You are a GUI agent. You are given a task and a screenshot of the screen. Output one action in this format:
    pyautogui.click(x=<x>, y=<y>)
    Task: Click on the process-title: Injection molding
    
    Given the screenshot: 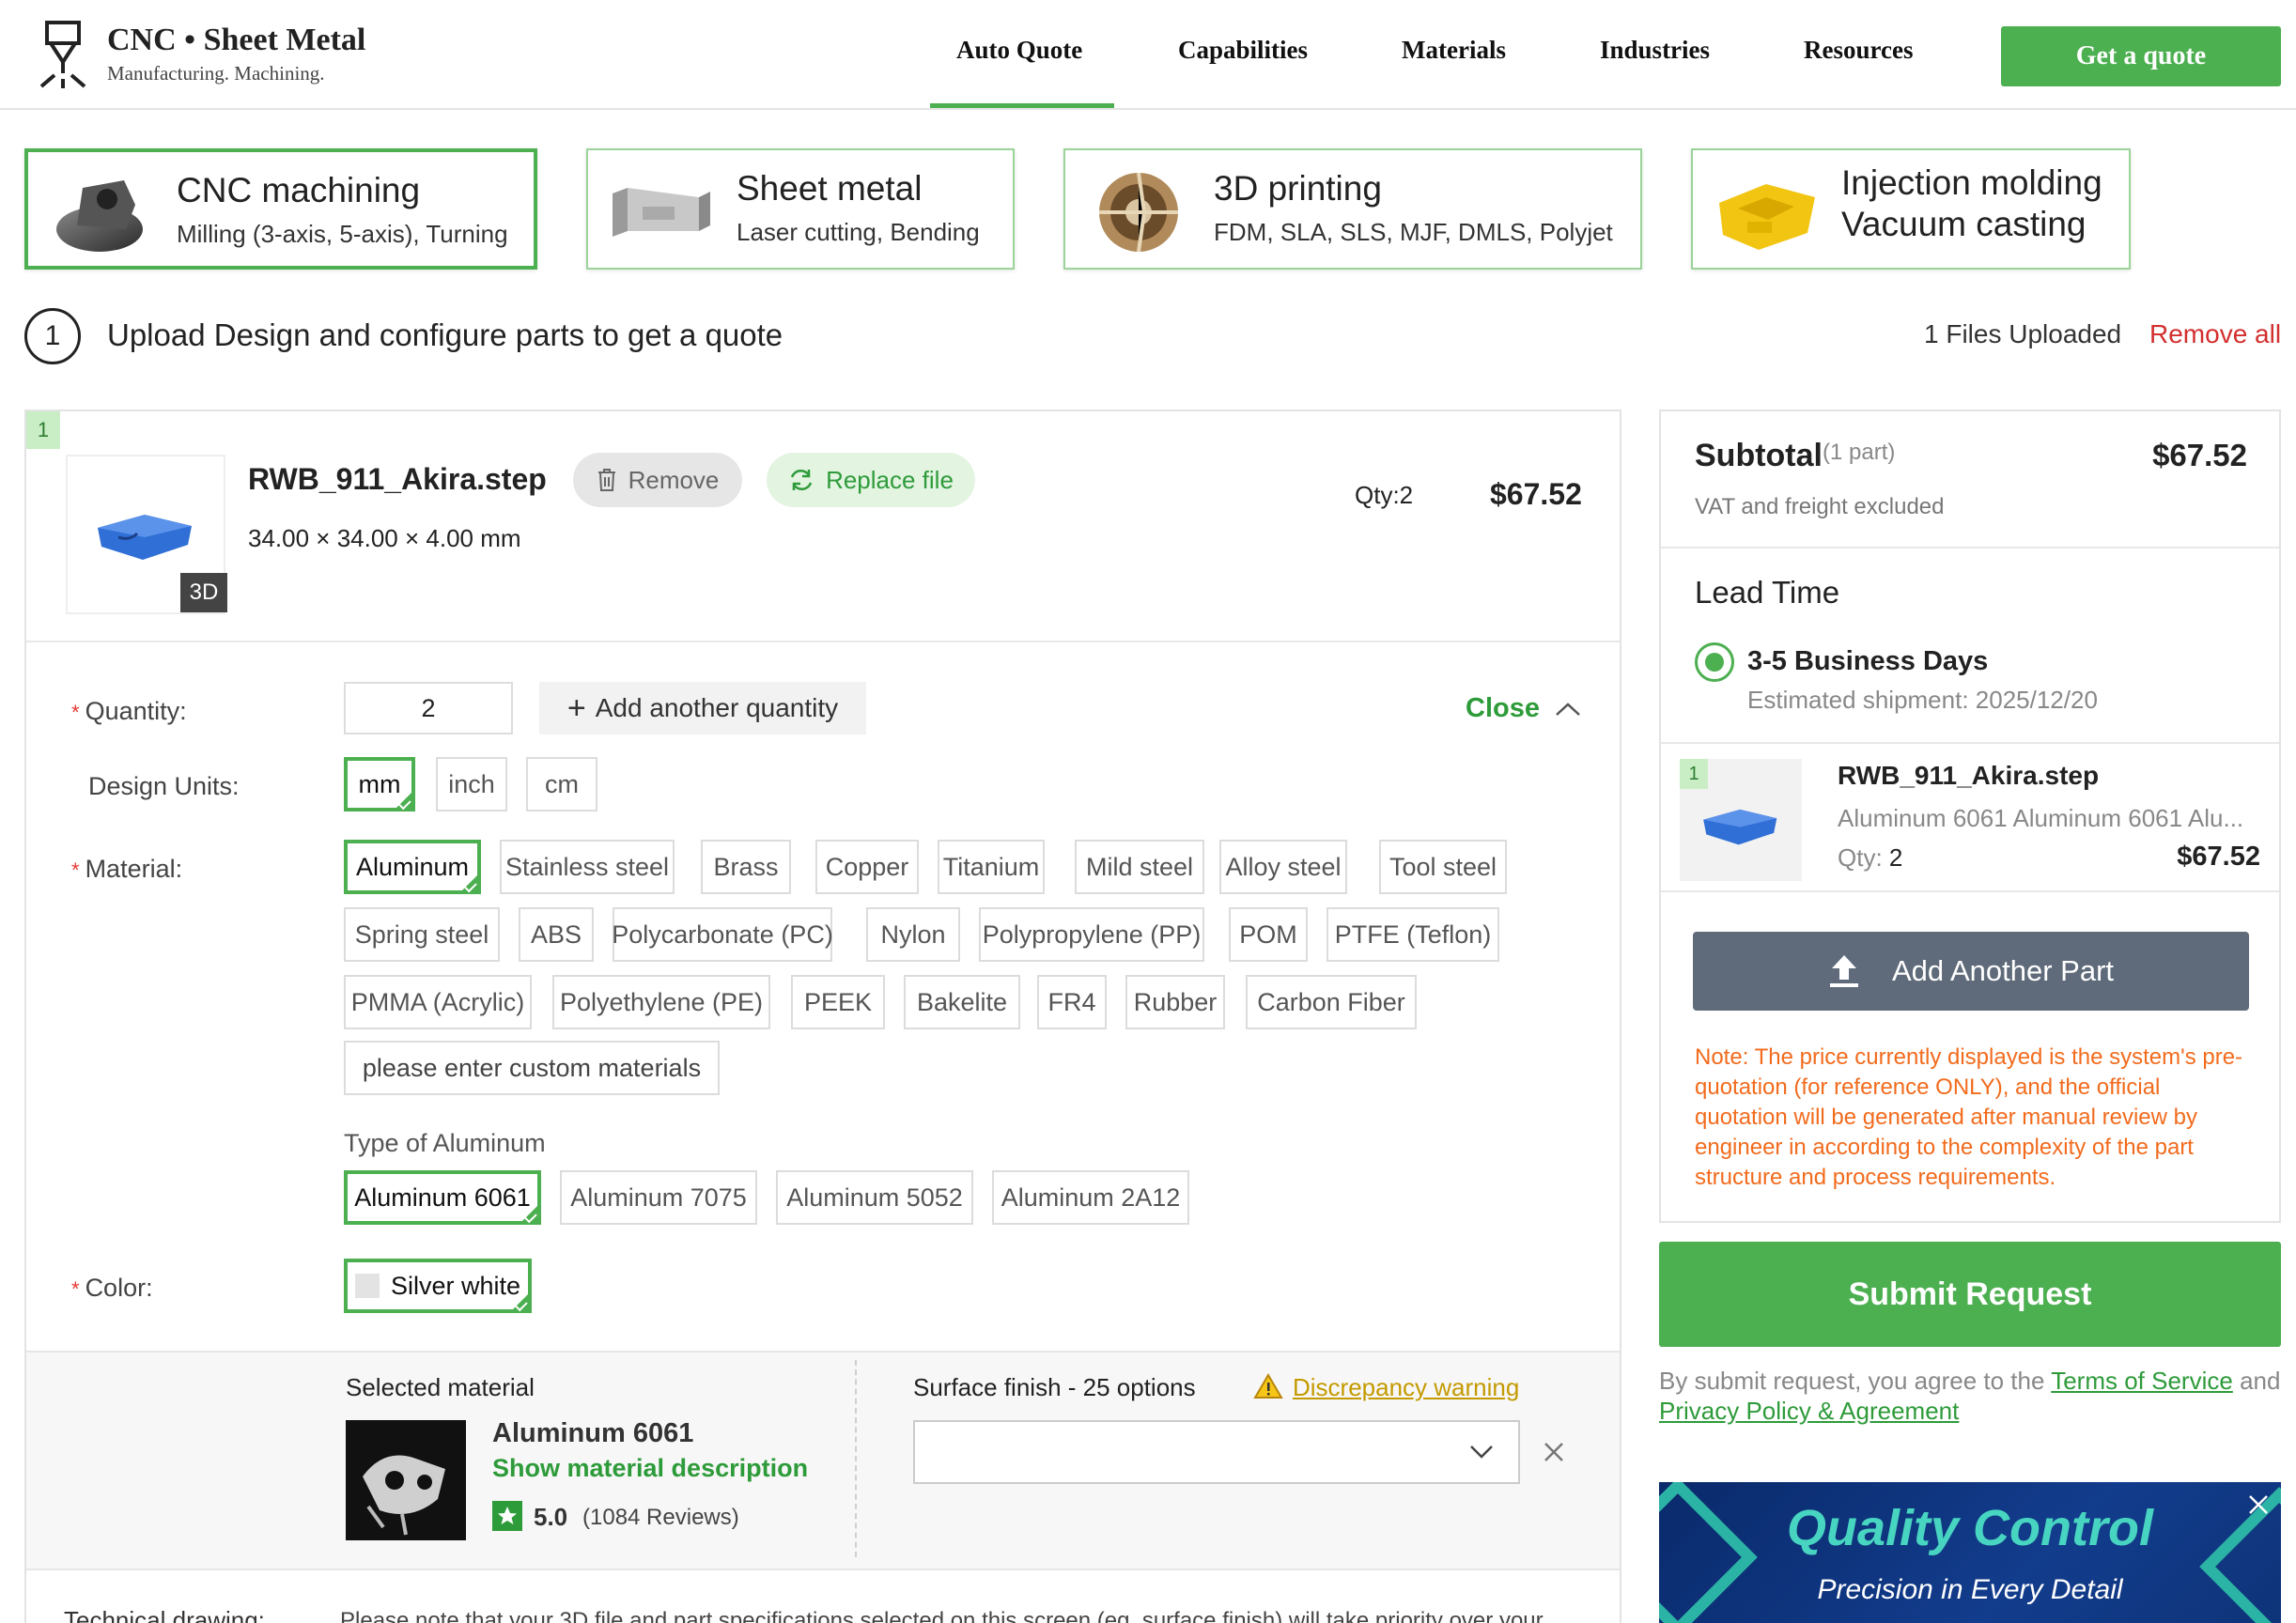 What is the action you would take?
    pyautogui.click(x=1971, y=182)
    